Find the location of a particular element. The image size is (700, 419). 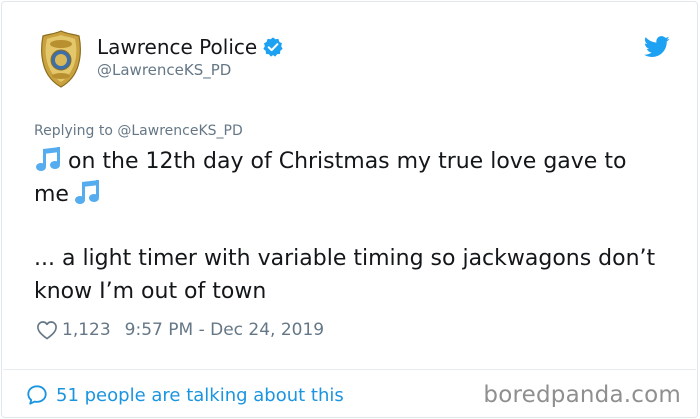

replying-to-text: Replying to @LawrenceKS_PD is located at coordinates (138, 131).